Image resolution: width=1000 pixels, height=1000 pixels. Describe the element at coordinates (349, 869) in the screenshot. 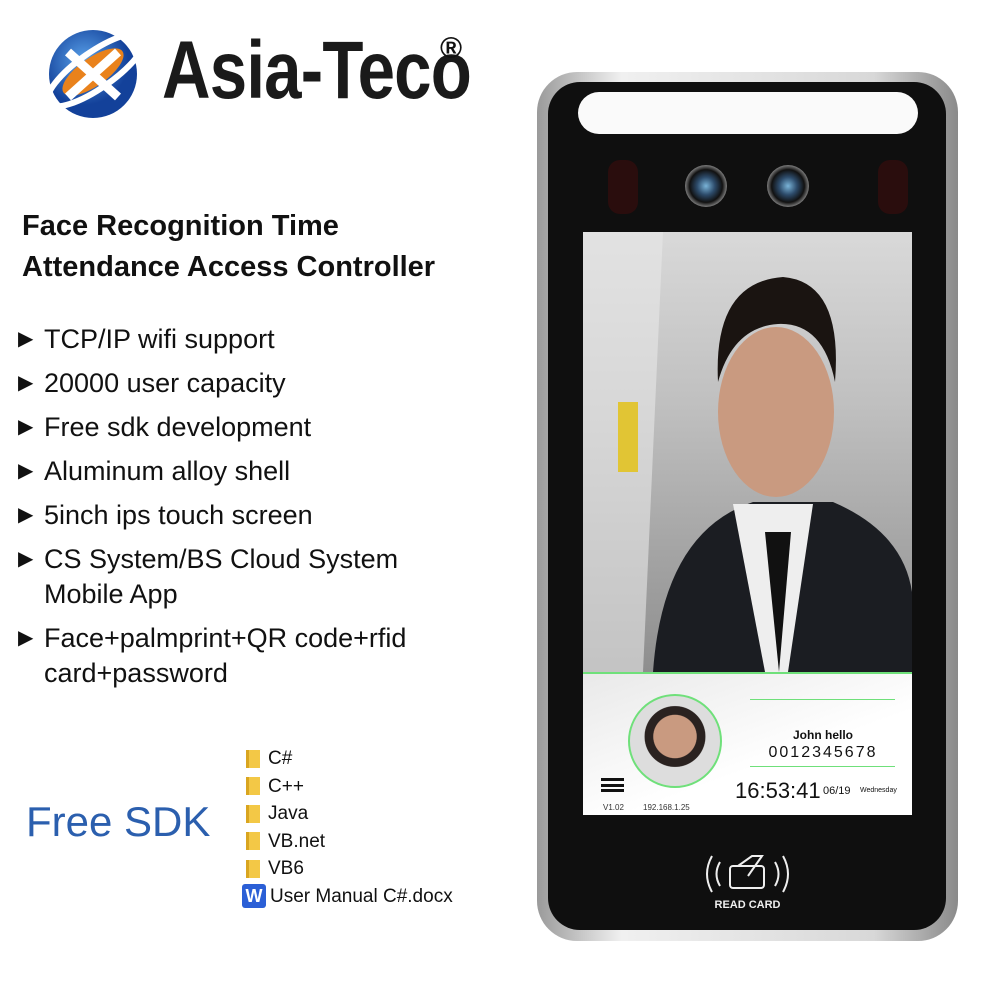

I see `sdk-folder: VB6` at that location.